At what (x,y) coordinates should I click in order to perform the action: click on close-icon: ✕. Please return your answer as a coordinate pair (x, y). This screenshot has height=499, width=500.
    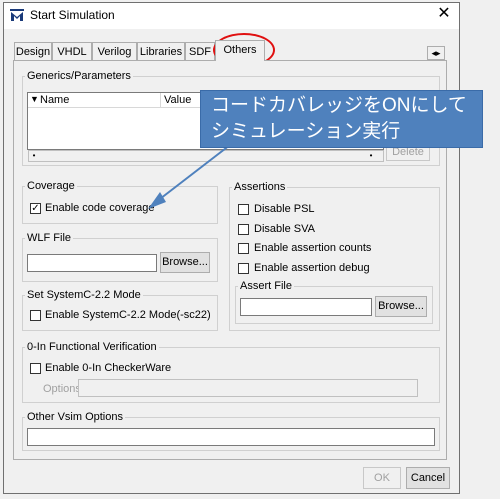
    Looking at the image, I should click on (444, 14).